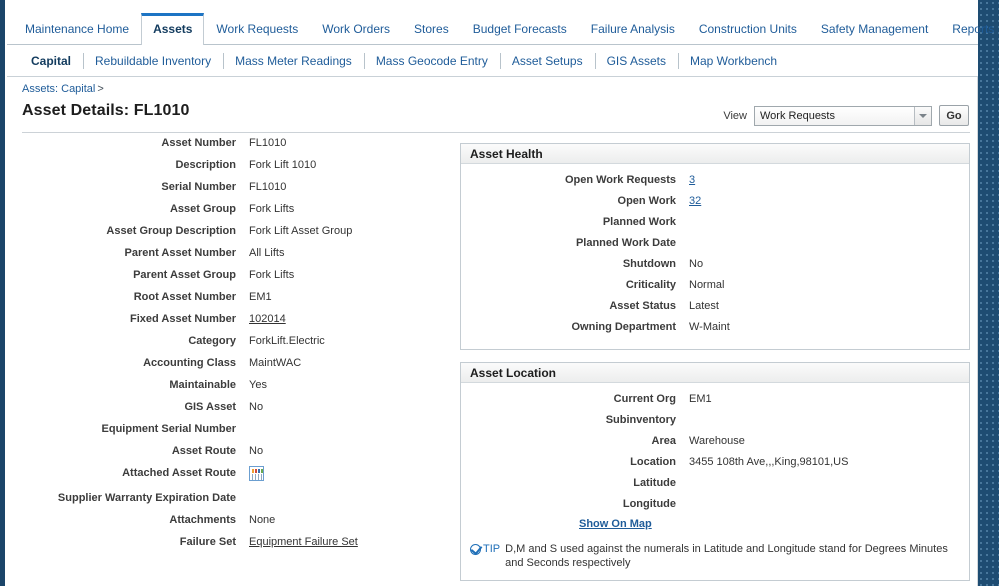  Describe the element at coordinates (275, 363) in the screenshot. I see `detail-value: MaintWAC` at that location.